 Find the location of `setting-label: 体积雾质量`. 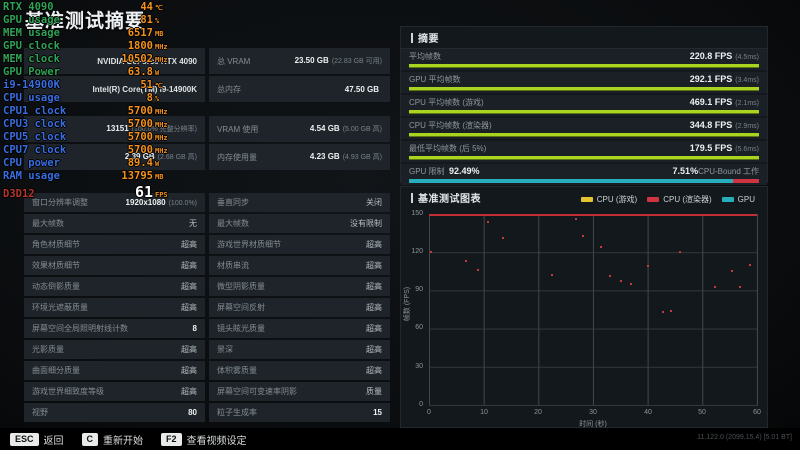

setting-label: 体积雾质量 is located at coordinates (237, 370).